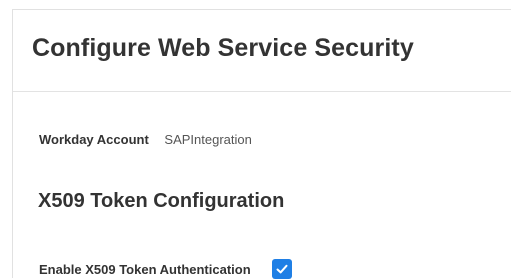 Image resolution: width=511 pixels, height=279 pixels. I want to click on x509-section-title: X509 Token Configuration, so click(161, 201).